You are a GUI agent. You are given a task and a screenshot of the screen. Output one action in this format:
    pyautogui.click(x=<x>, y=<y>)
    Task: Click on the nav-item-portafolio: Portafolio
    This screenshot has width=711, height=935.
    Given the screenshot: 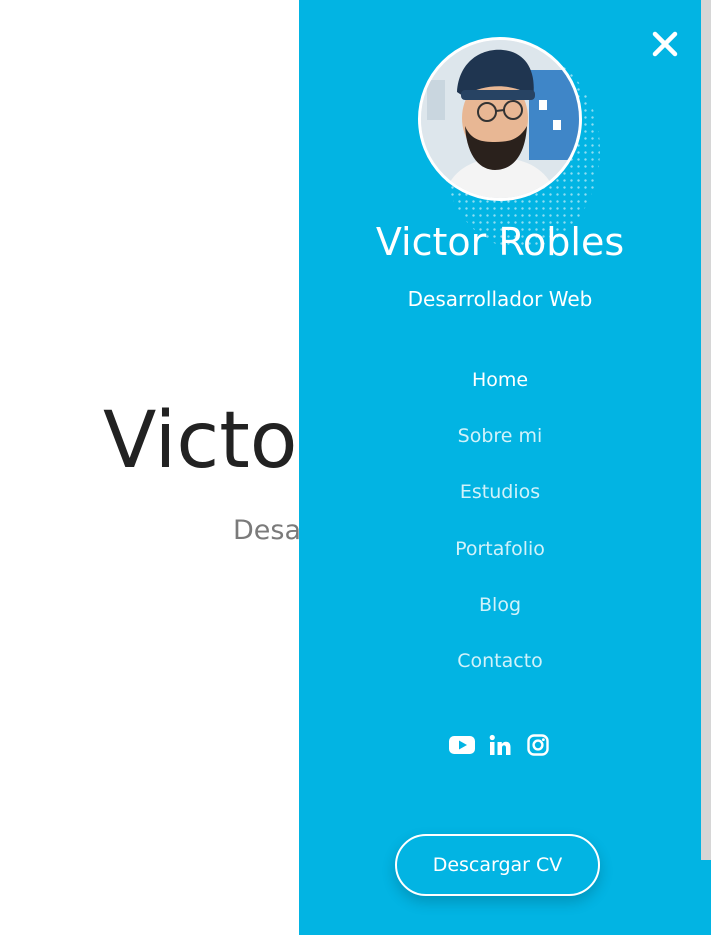 What is the action you would take?
    pyautogui.click(x=500, y=561)
    